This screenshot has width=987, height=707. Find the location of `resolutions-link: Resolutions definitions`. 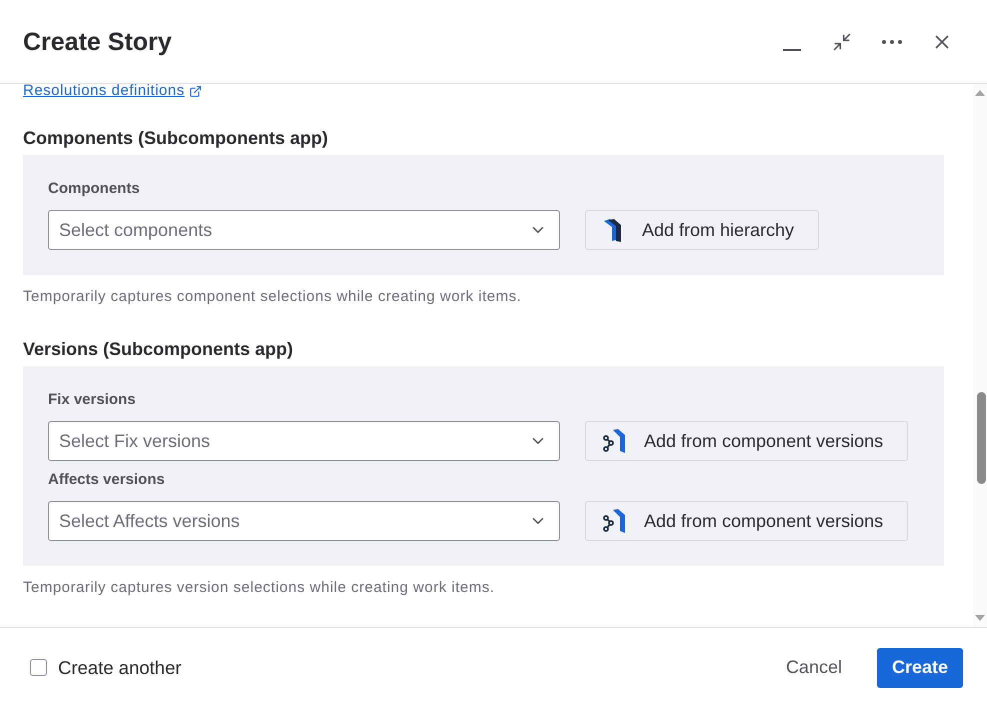

resolutions-link: Resolutions definitions is located at coordinates (112, 91).